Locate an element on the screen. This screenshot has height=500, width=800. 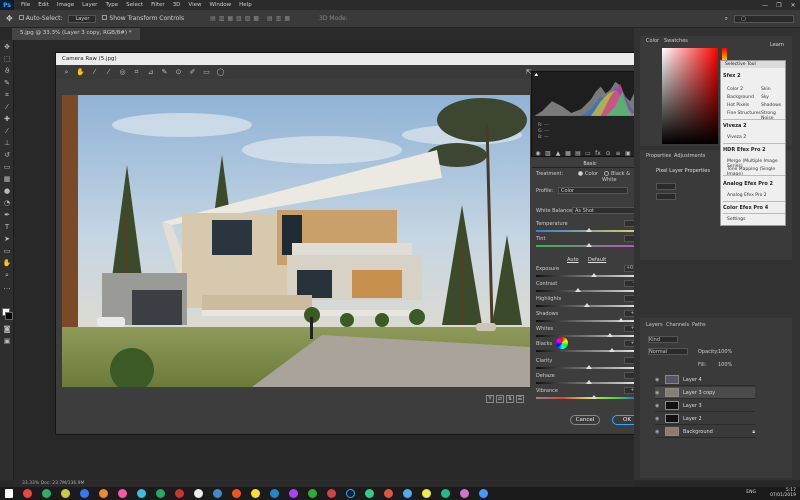
close-button: ✕ is located at coordinates (793, 5).